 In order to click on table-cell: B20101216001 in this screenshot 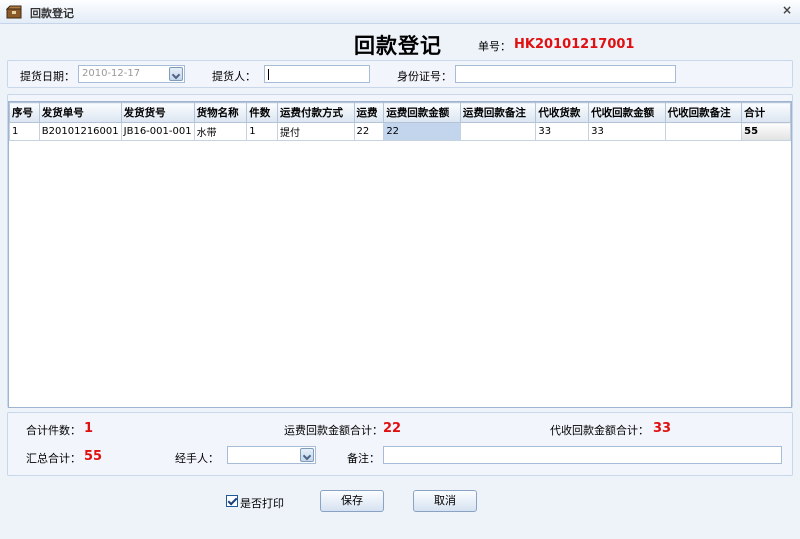, I will do `click(80, 131)`.